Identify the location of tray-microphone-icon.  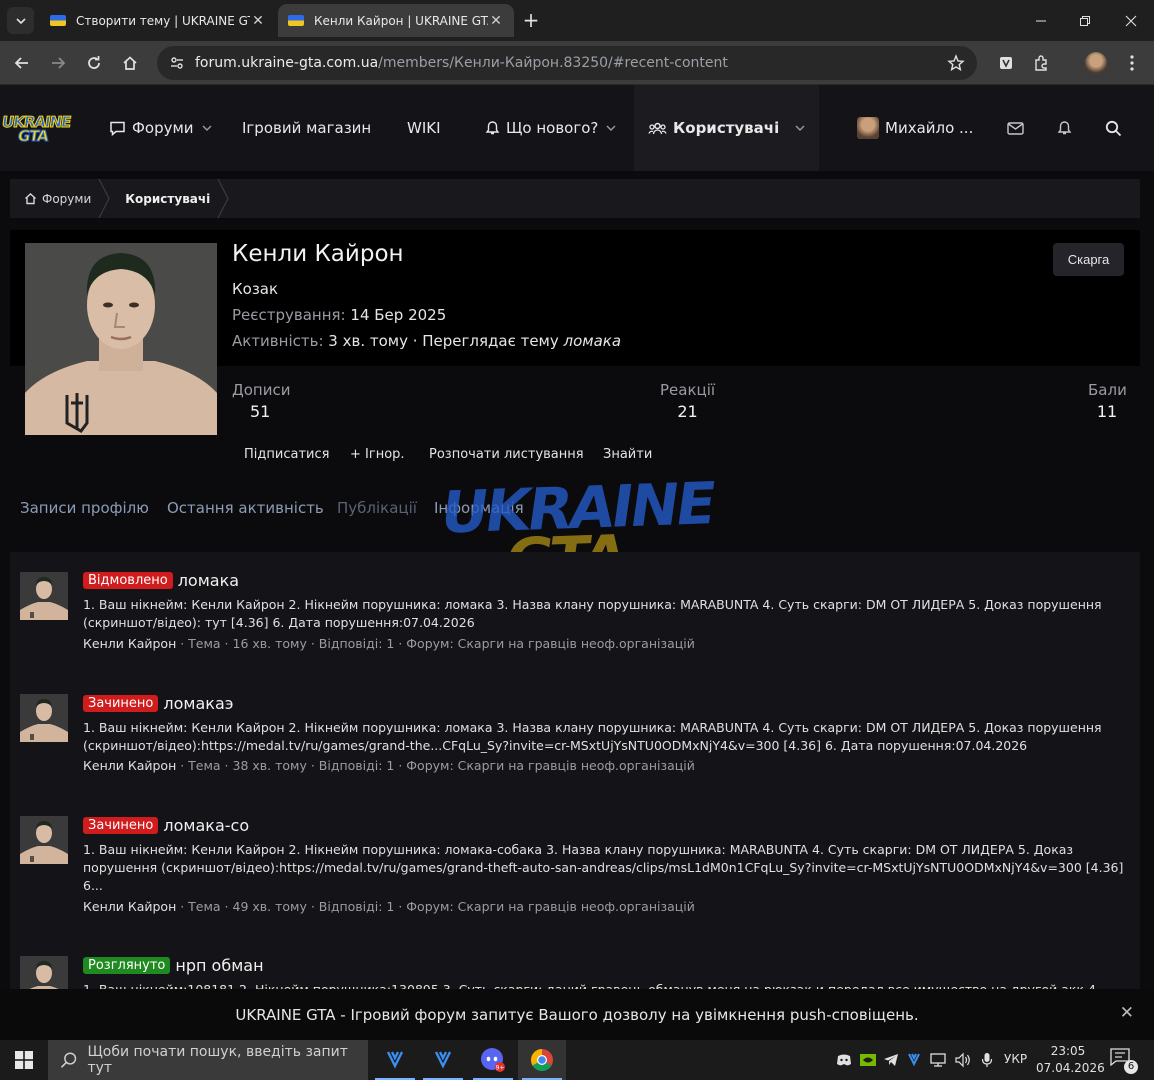
(987, 1060).